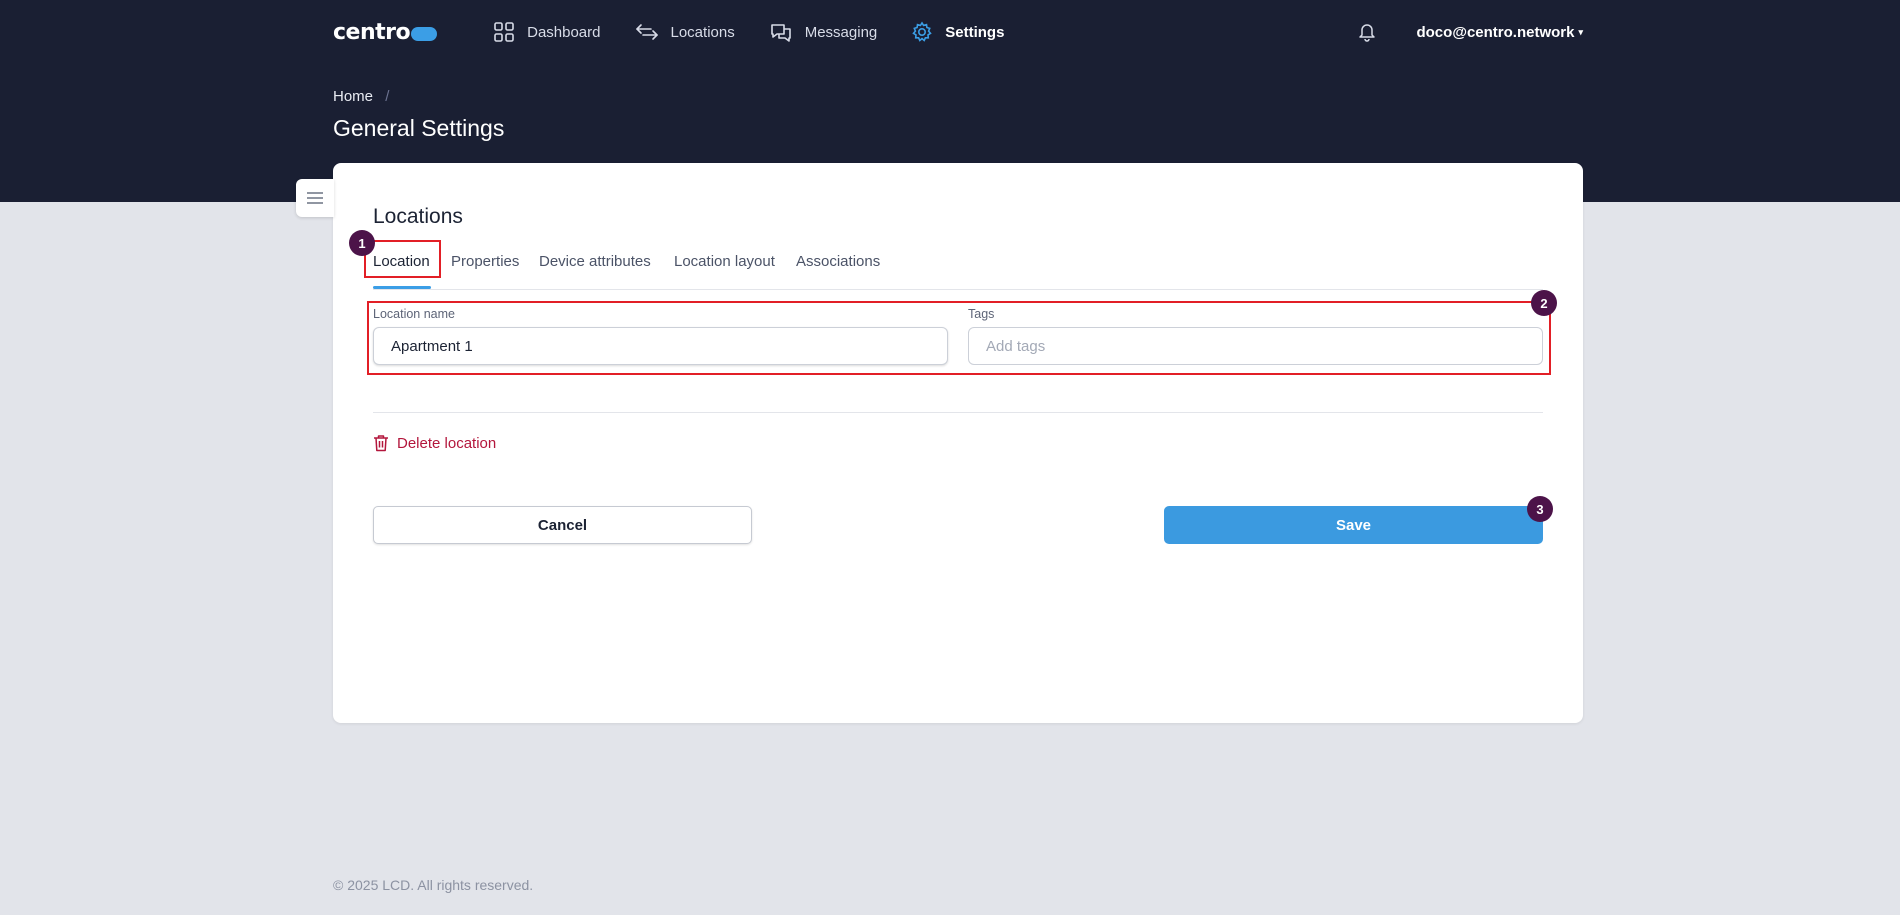  I want to click on form-divider, so click(958, 412).